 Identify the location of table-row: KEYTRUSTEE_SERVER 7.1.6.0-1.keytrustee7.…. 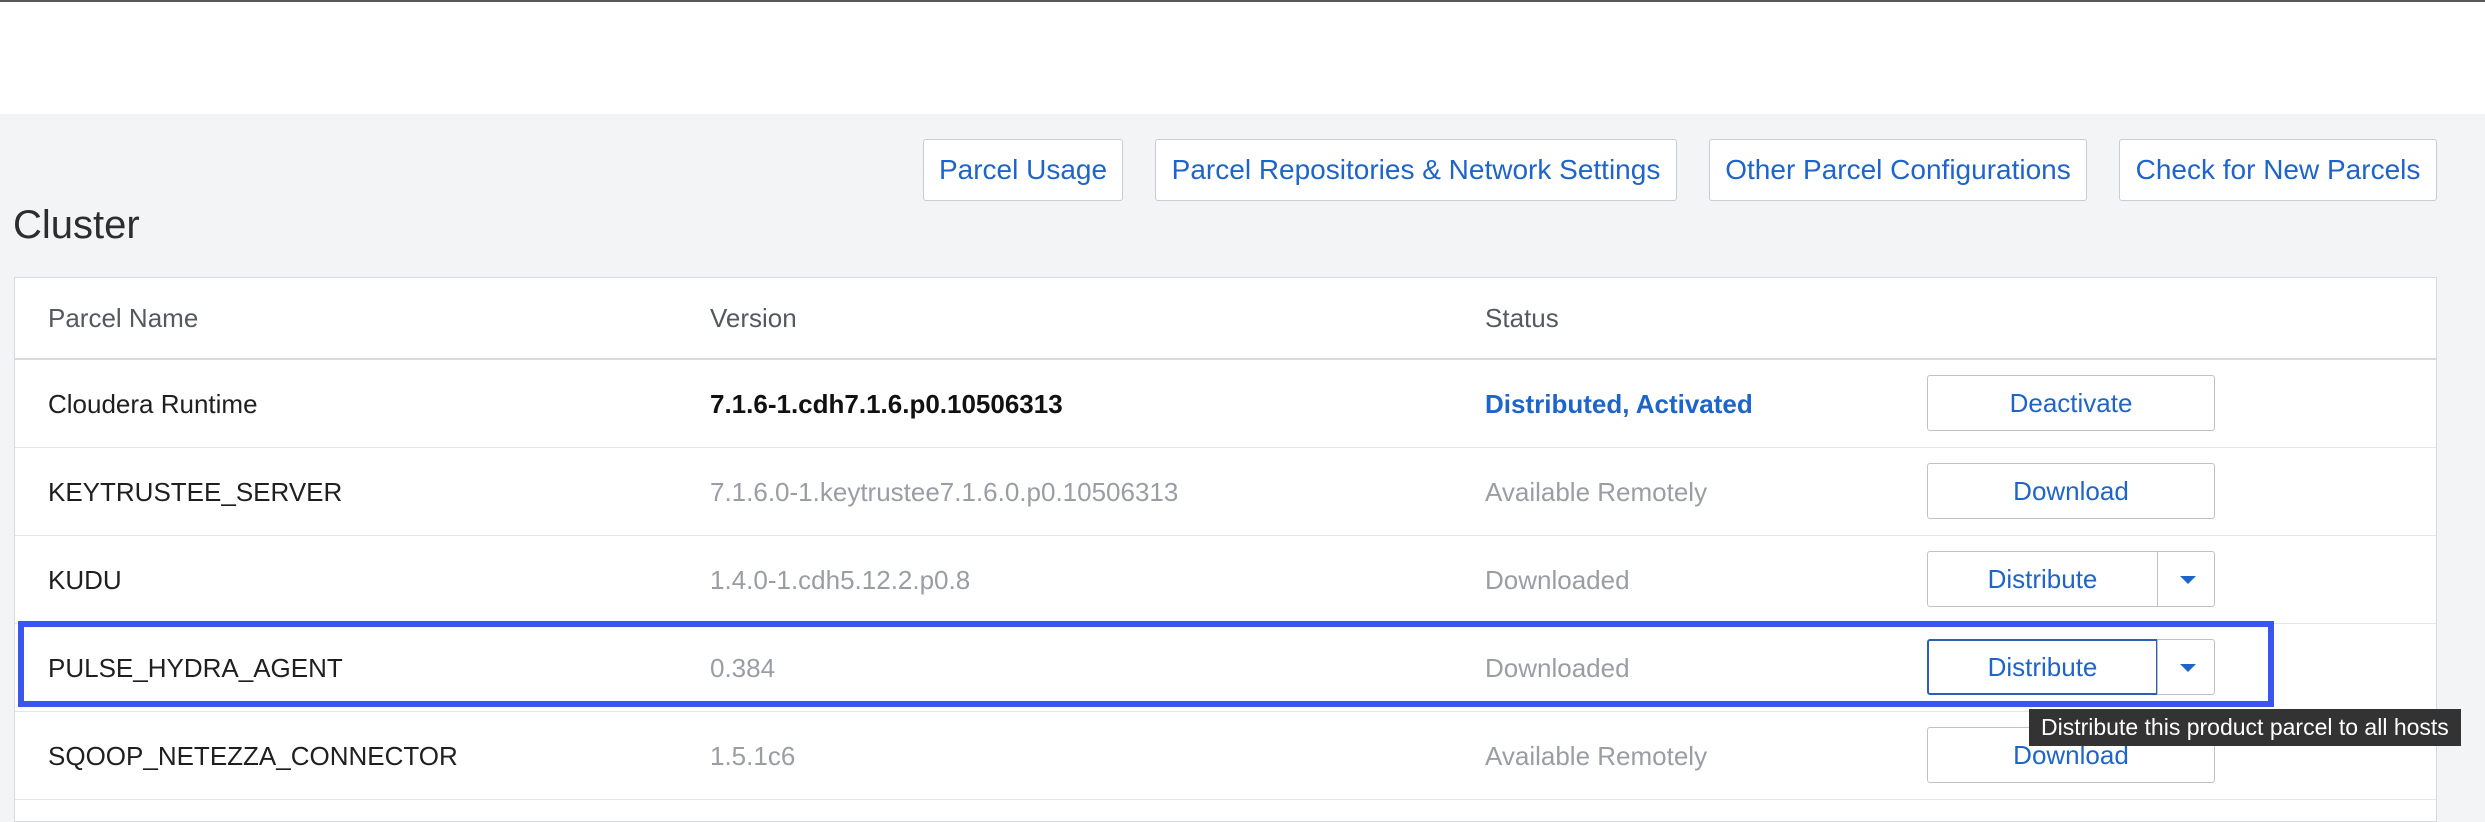
(1225, 492).